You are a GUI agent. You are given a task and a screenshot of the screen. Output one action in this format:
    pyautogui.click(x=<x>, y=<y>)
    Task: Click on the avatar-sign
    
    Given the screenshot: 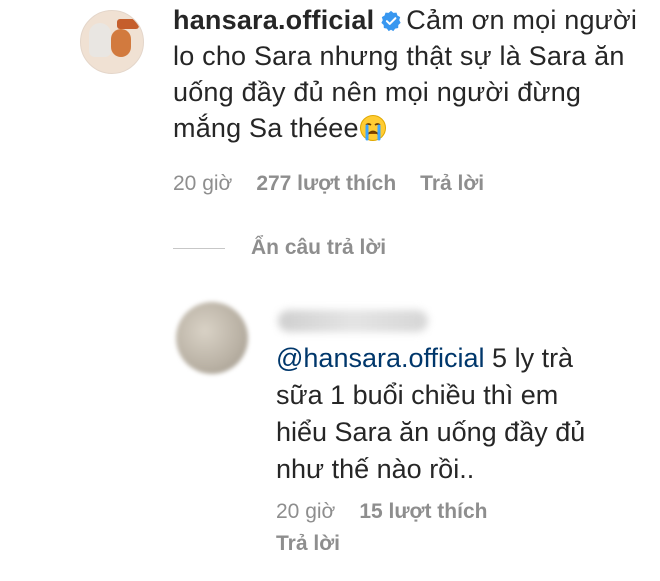 What is the action you would take?
    pyautogui.click(x=128, y=24)
    